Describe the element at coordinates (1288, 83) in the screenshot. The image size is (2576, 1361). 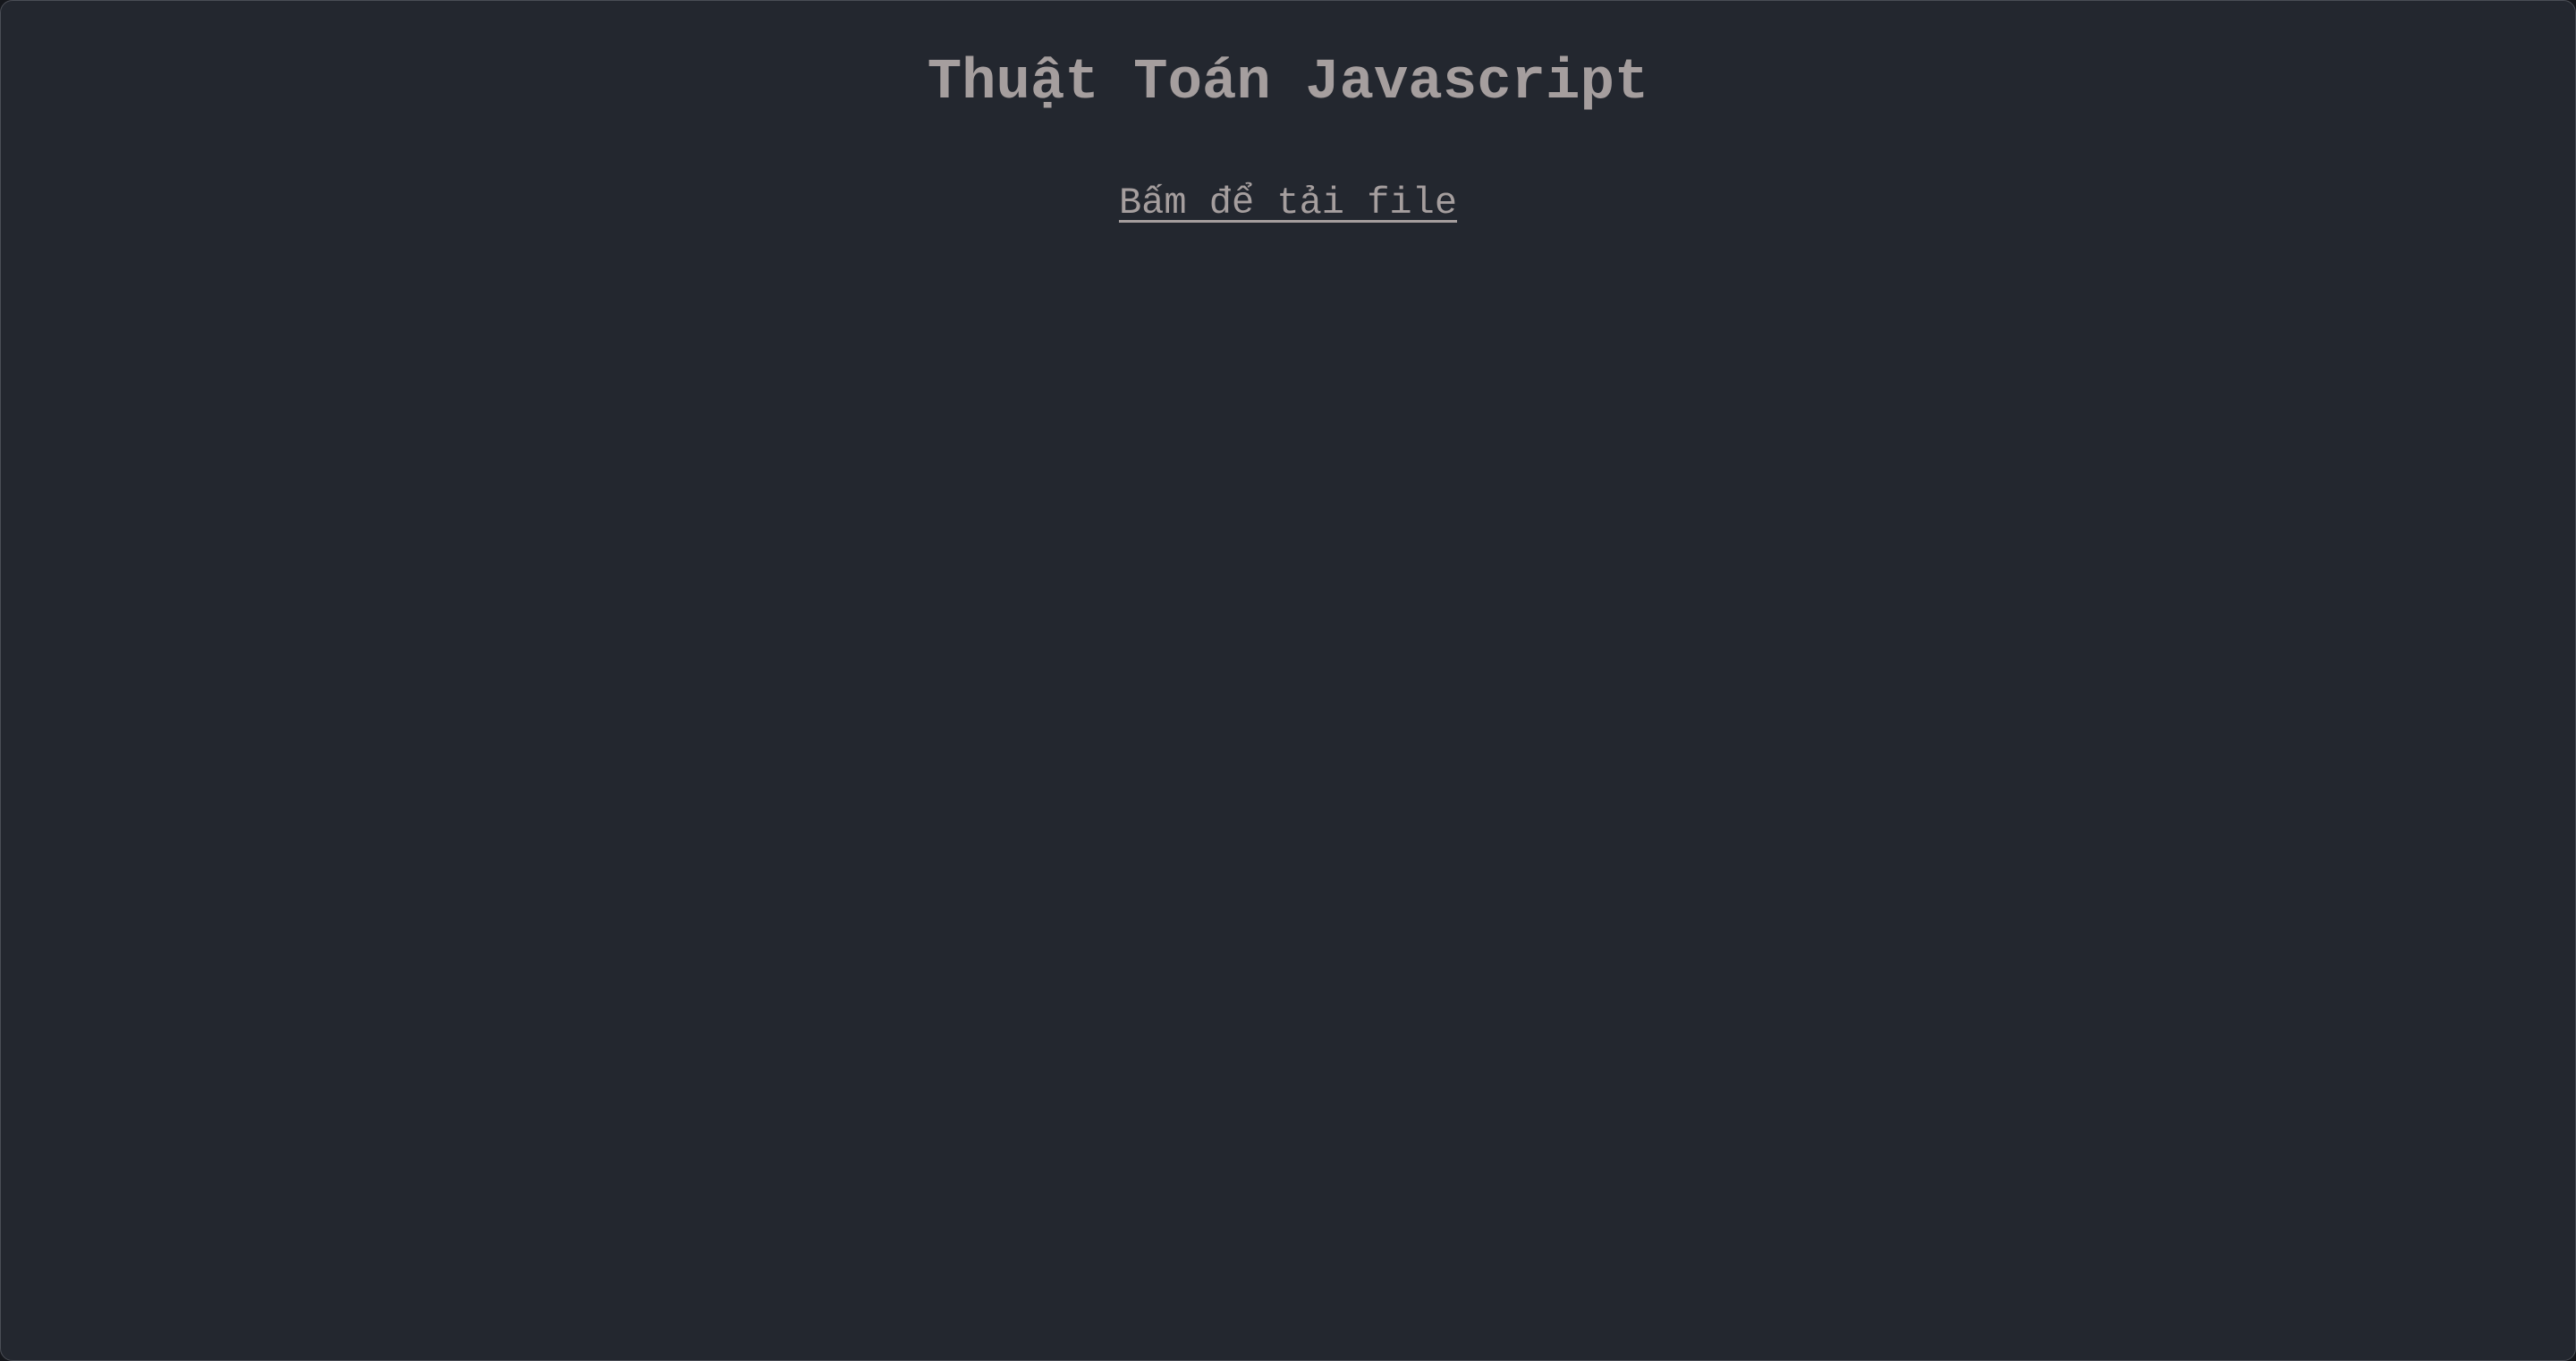
I see `page-title: Thuật Toán Javascript` at that location.